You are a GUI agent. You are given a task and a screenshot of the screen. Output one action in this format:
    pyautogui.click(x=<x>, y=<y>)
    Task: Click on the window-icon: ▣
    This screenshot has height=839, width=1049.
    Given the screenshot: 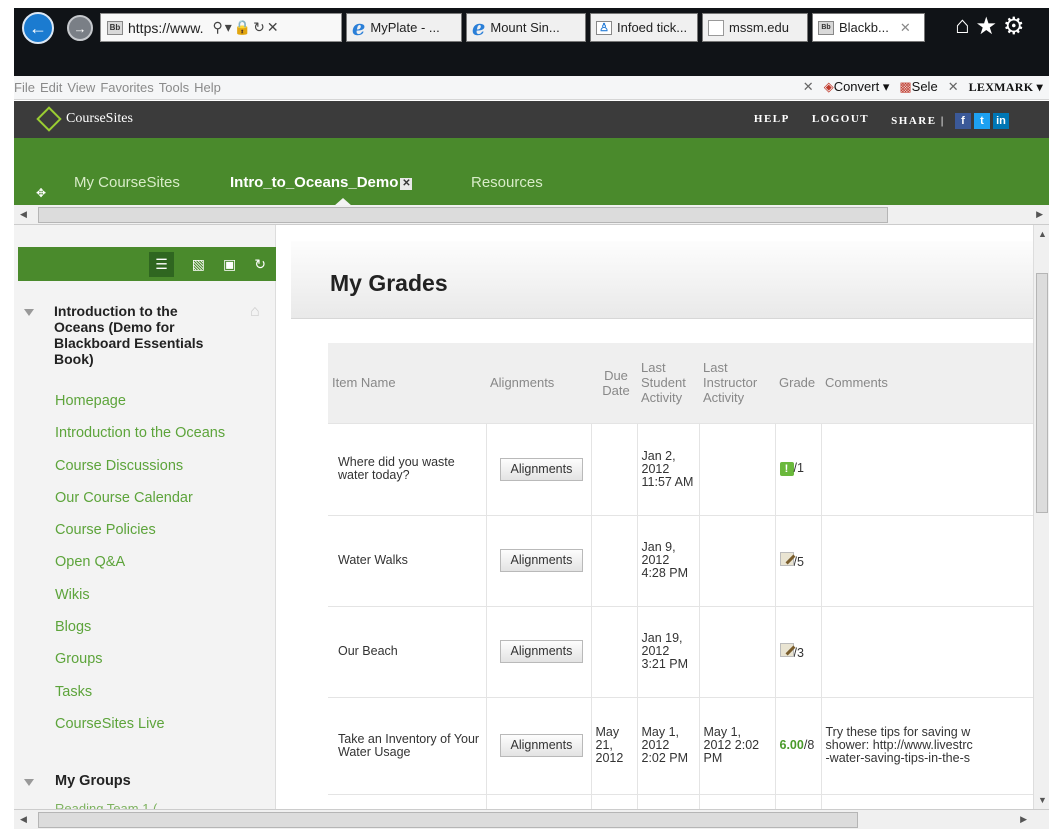 What is the action you would take?
    pyautogui.click(x=229, y=264)
    